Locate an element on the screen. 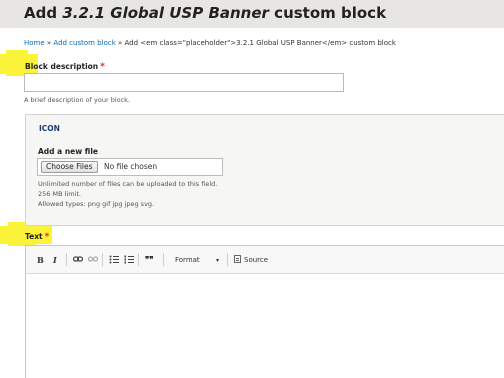 The height and width of the screenshot is (378, 504). bulleted-list-icon is located at coordinates (114, 261).